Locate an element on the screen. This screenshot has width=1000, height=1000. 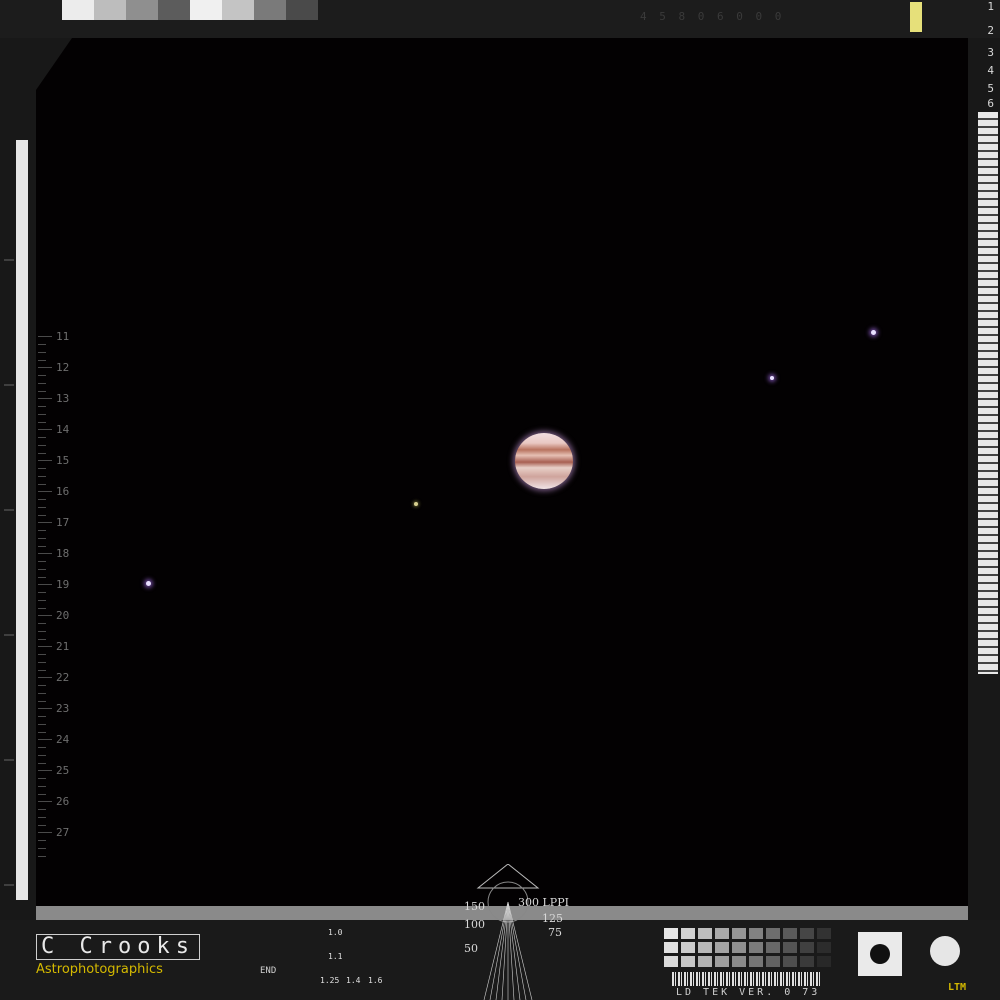
res-label: 1.1 is located at coordinates (335, 956).